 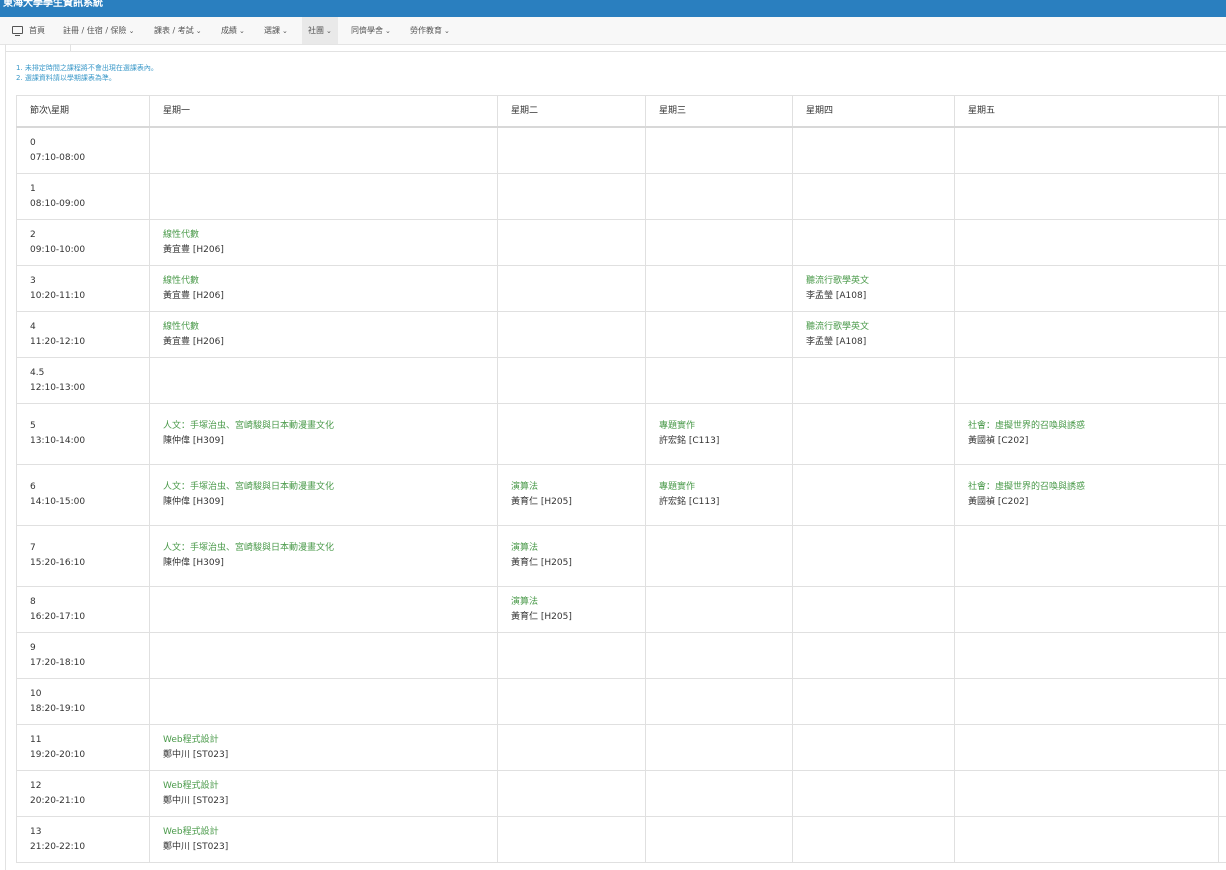 I want to click on period-number: 4, so click(x=33, y=326).